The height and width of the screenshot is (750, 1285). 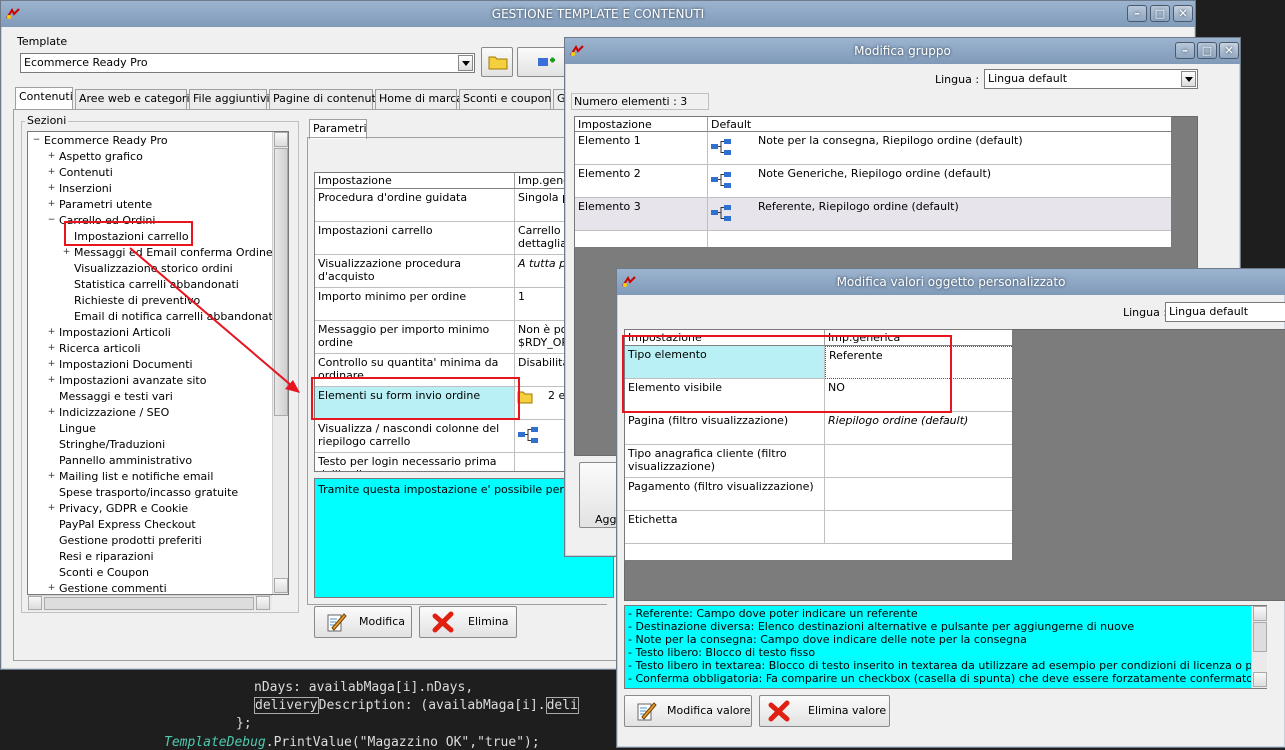 What do you see at coordinates (113, 588) in the screenshot?
I see `tree-item-label: Gestione commenti` at bounding box center [113, 588].